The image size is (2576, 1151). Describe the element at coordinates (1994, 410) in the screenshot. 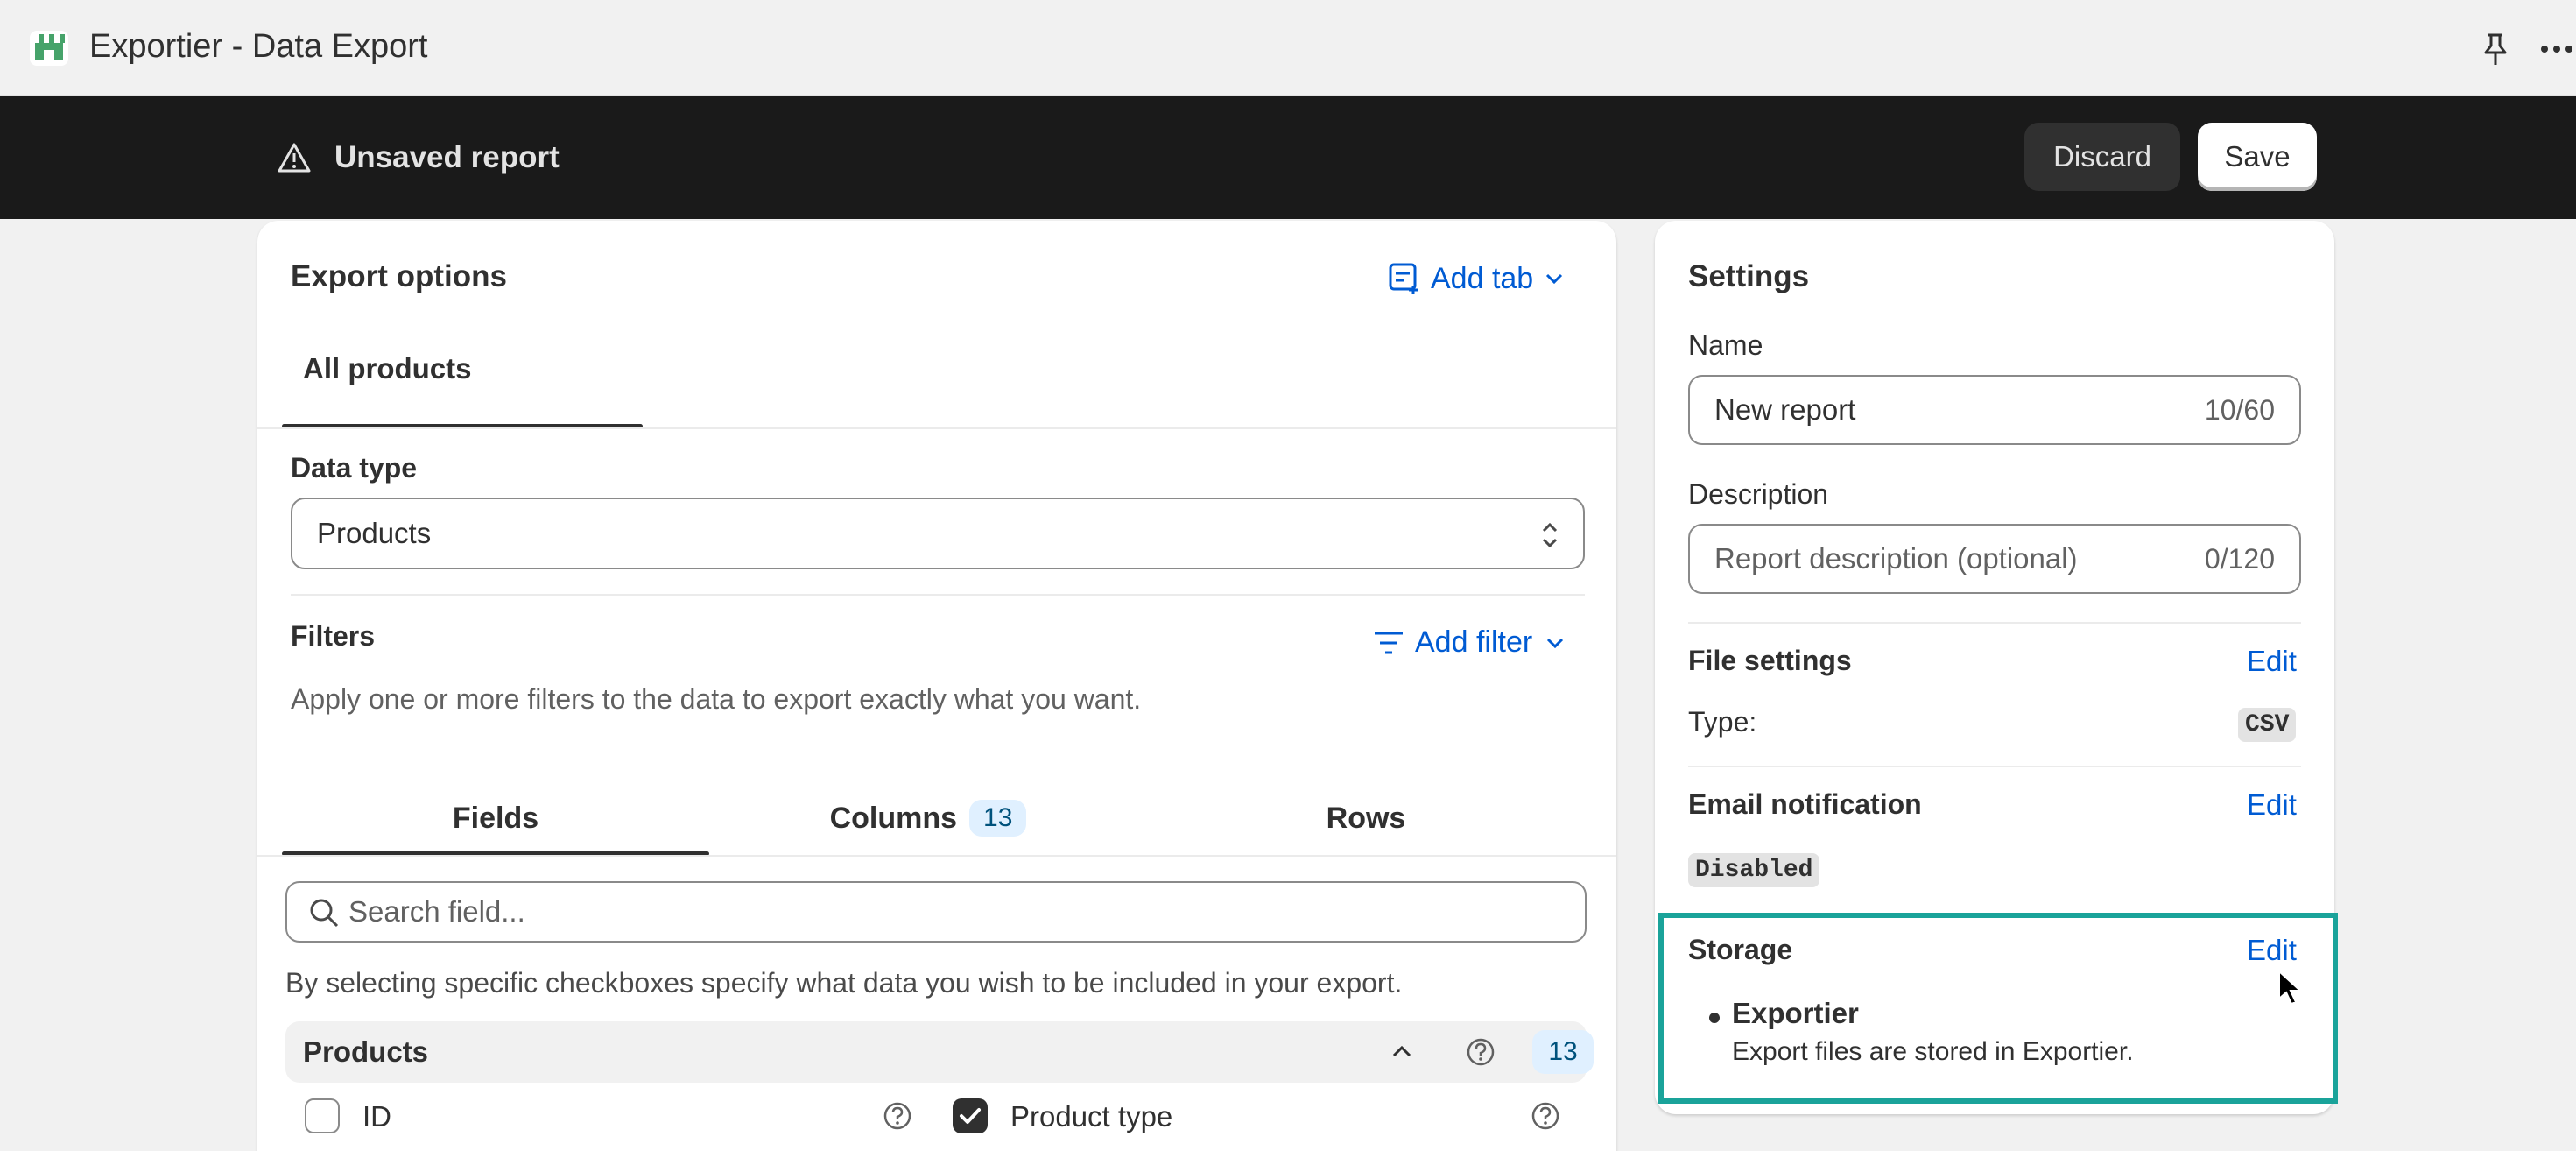

I see `name-input: New report 10/60` at that location.